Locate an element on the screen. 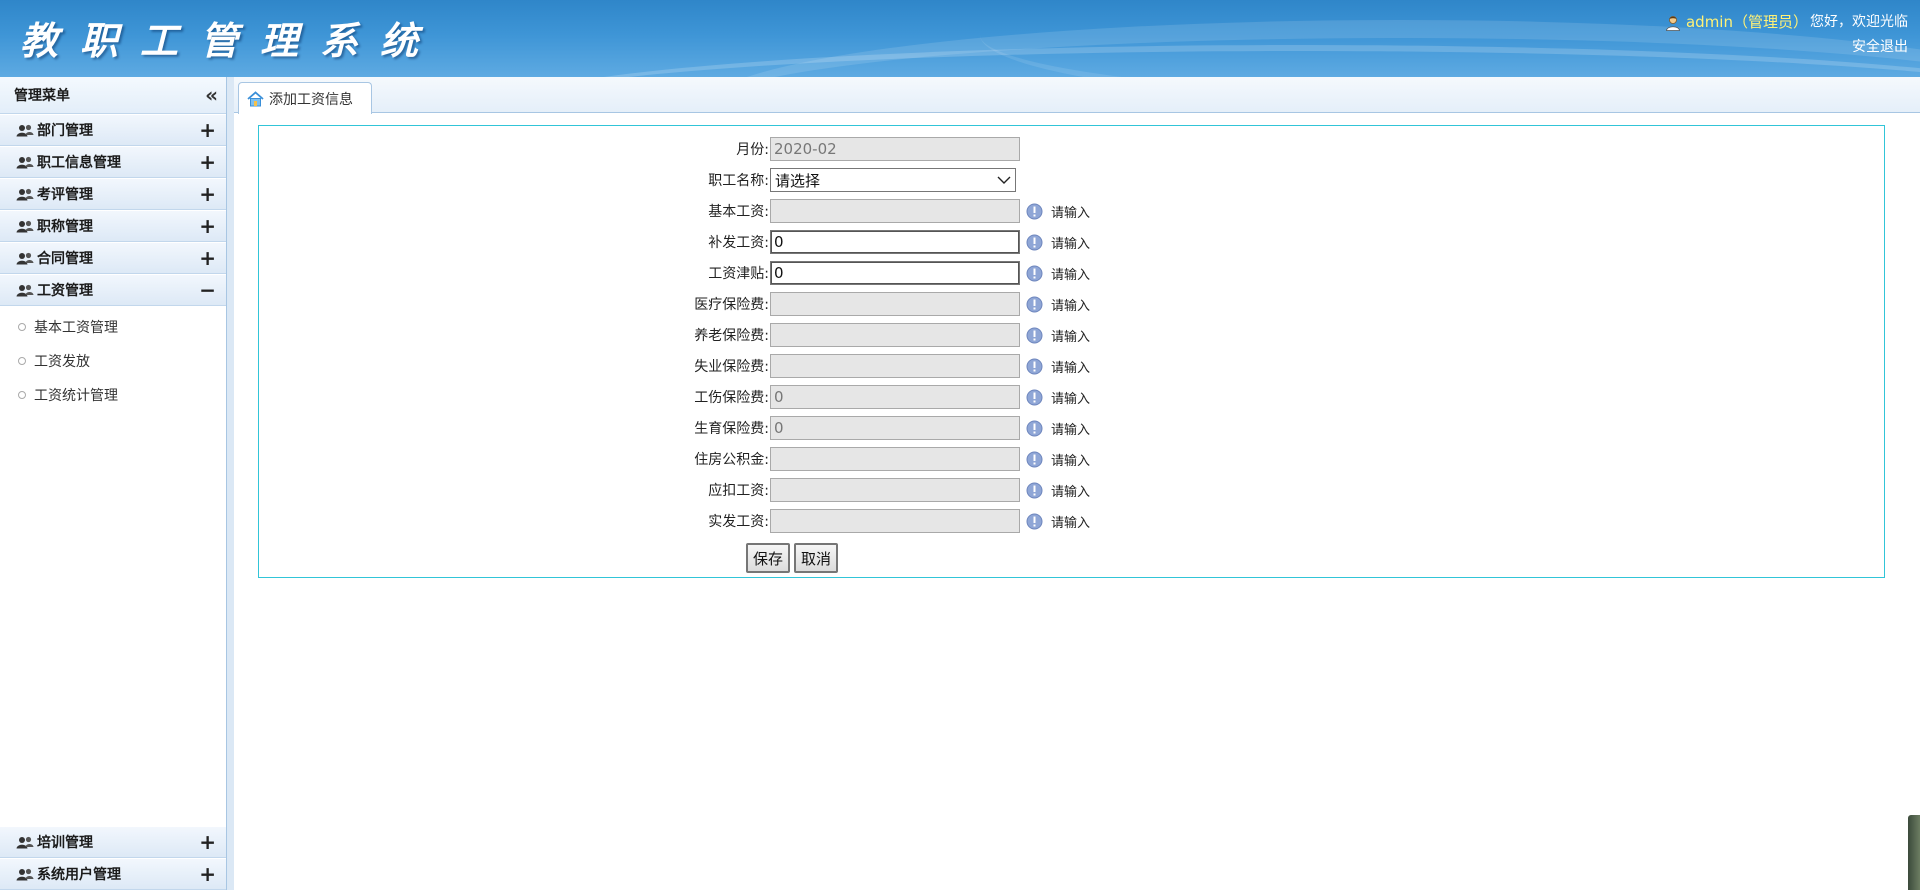  form-actions: 保存 取消 is located at coordinates (794, 558).